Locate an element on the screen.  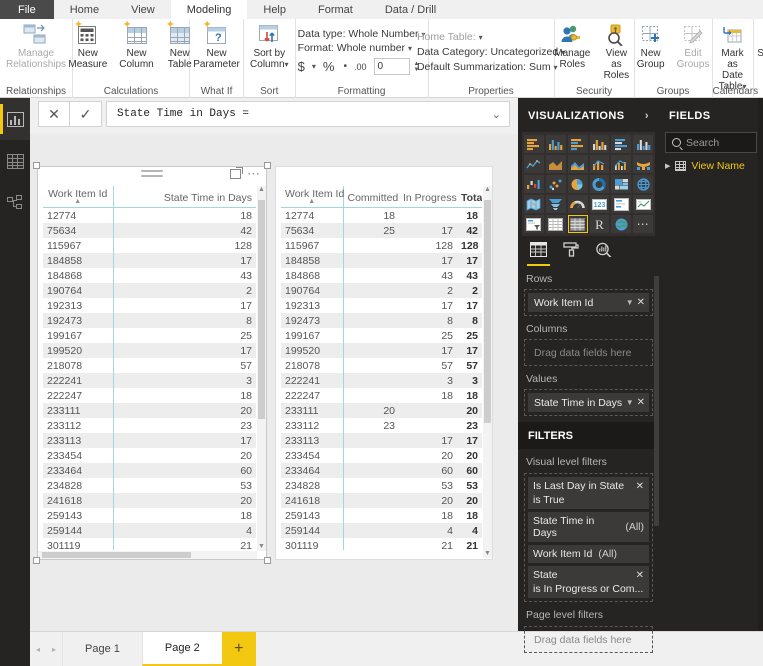
table-row: 184868 43 is located at coordinates (149, 275).